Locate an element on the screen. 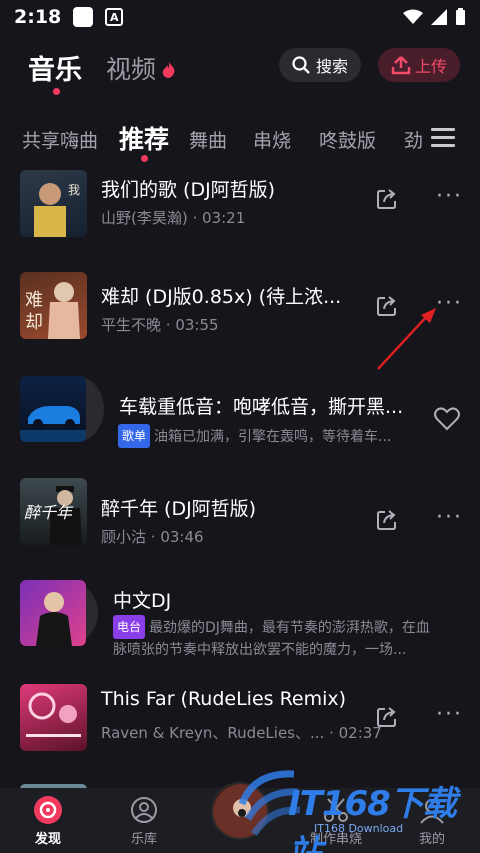 This screenshot has width=480, height=853. nav-mine: 我的 is located at coordinates (432, 820).